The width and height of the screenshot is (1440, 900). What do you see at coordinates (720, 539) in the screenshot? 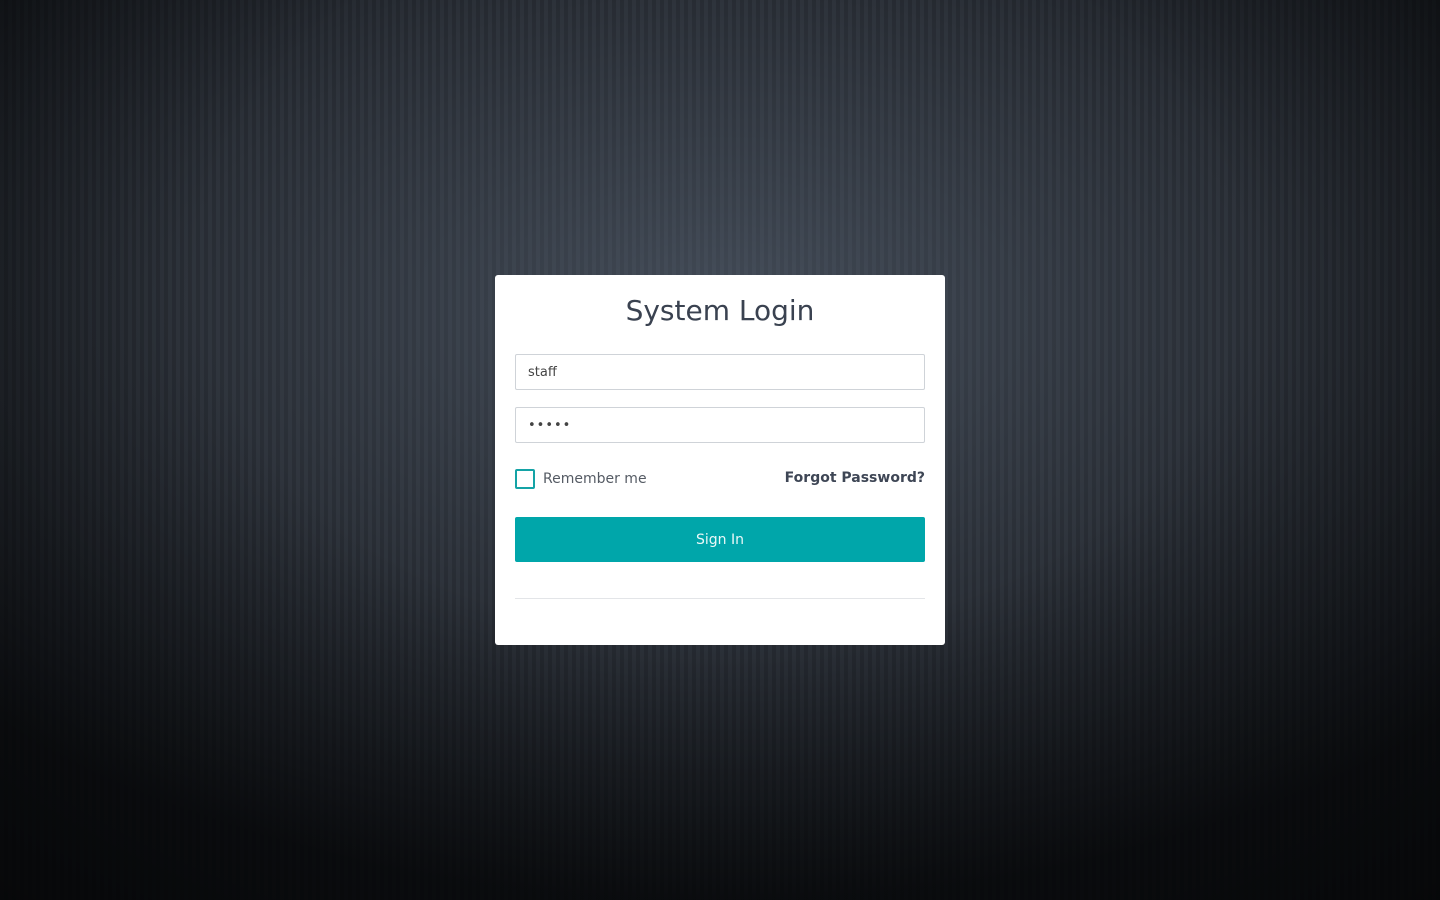
I see `sign-in-button: Sign In` at bounding box center [720, 539].